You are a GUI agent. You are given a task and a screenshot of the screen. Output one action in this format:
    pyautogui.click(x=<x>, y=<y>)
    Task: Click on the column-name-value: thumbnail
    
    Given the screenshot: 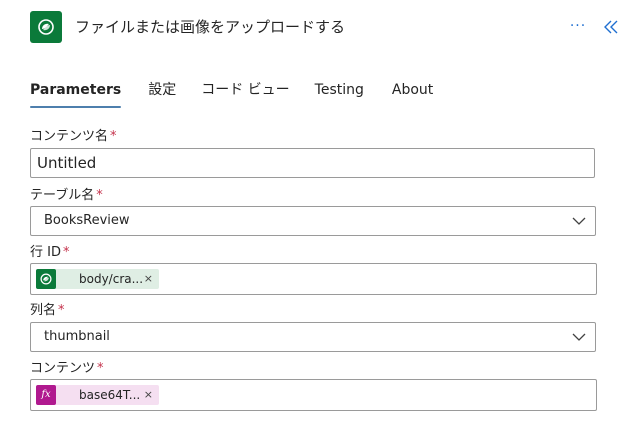 What is the action you would take?
    pyautogui.click(x=77, y=336)
    